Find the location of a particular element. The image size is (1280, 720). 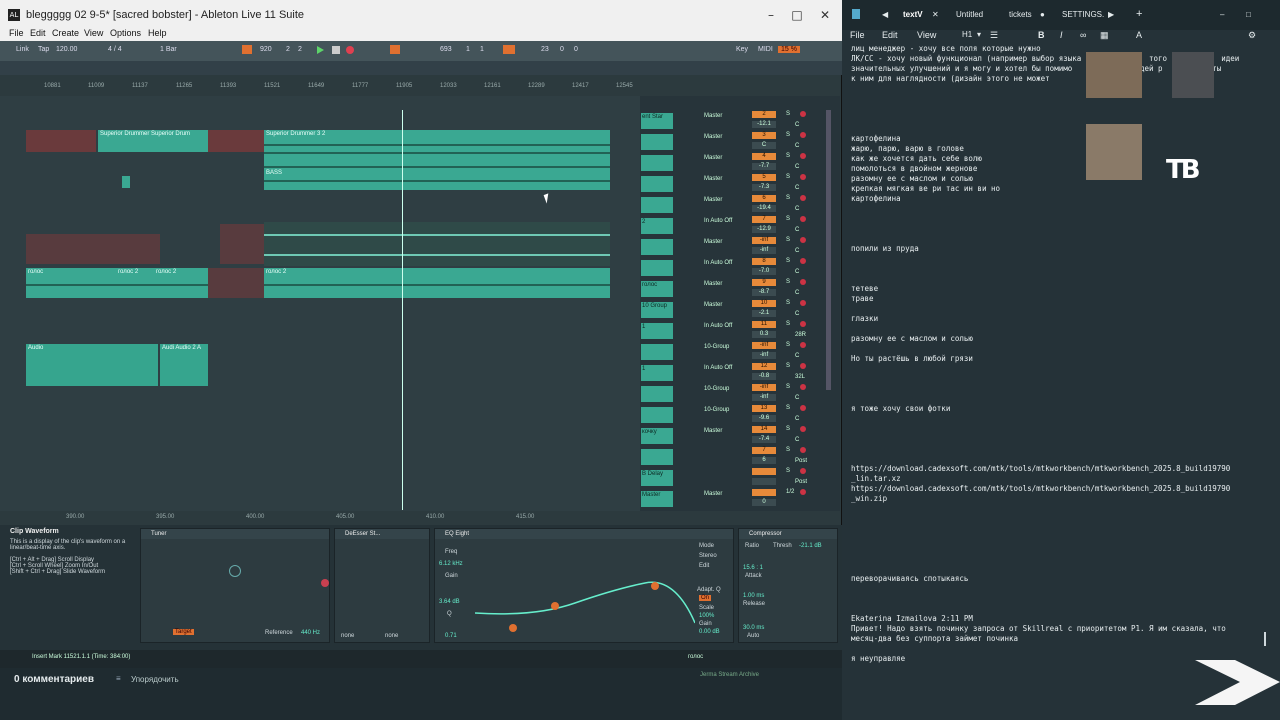

minimize-button: – is located at coordinates (771, 15).